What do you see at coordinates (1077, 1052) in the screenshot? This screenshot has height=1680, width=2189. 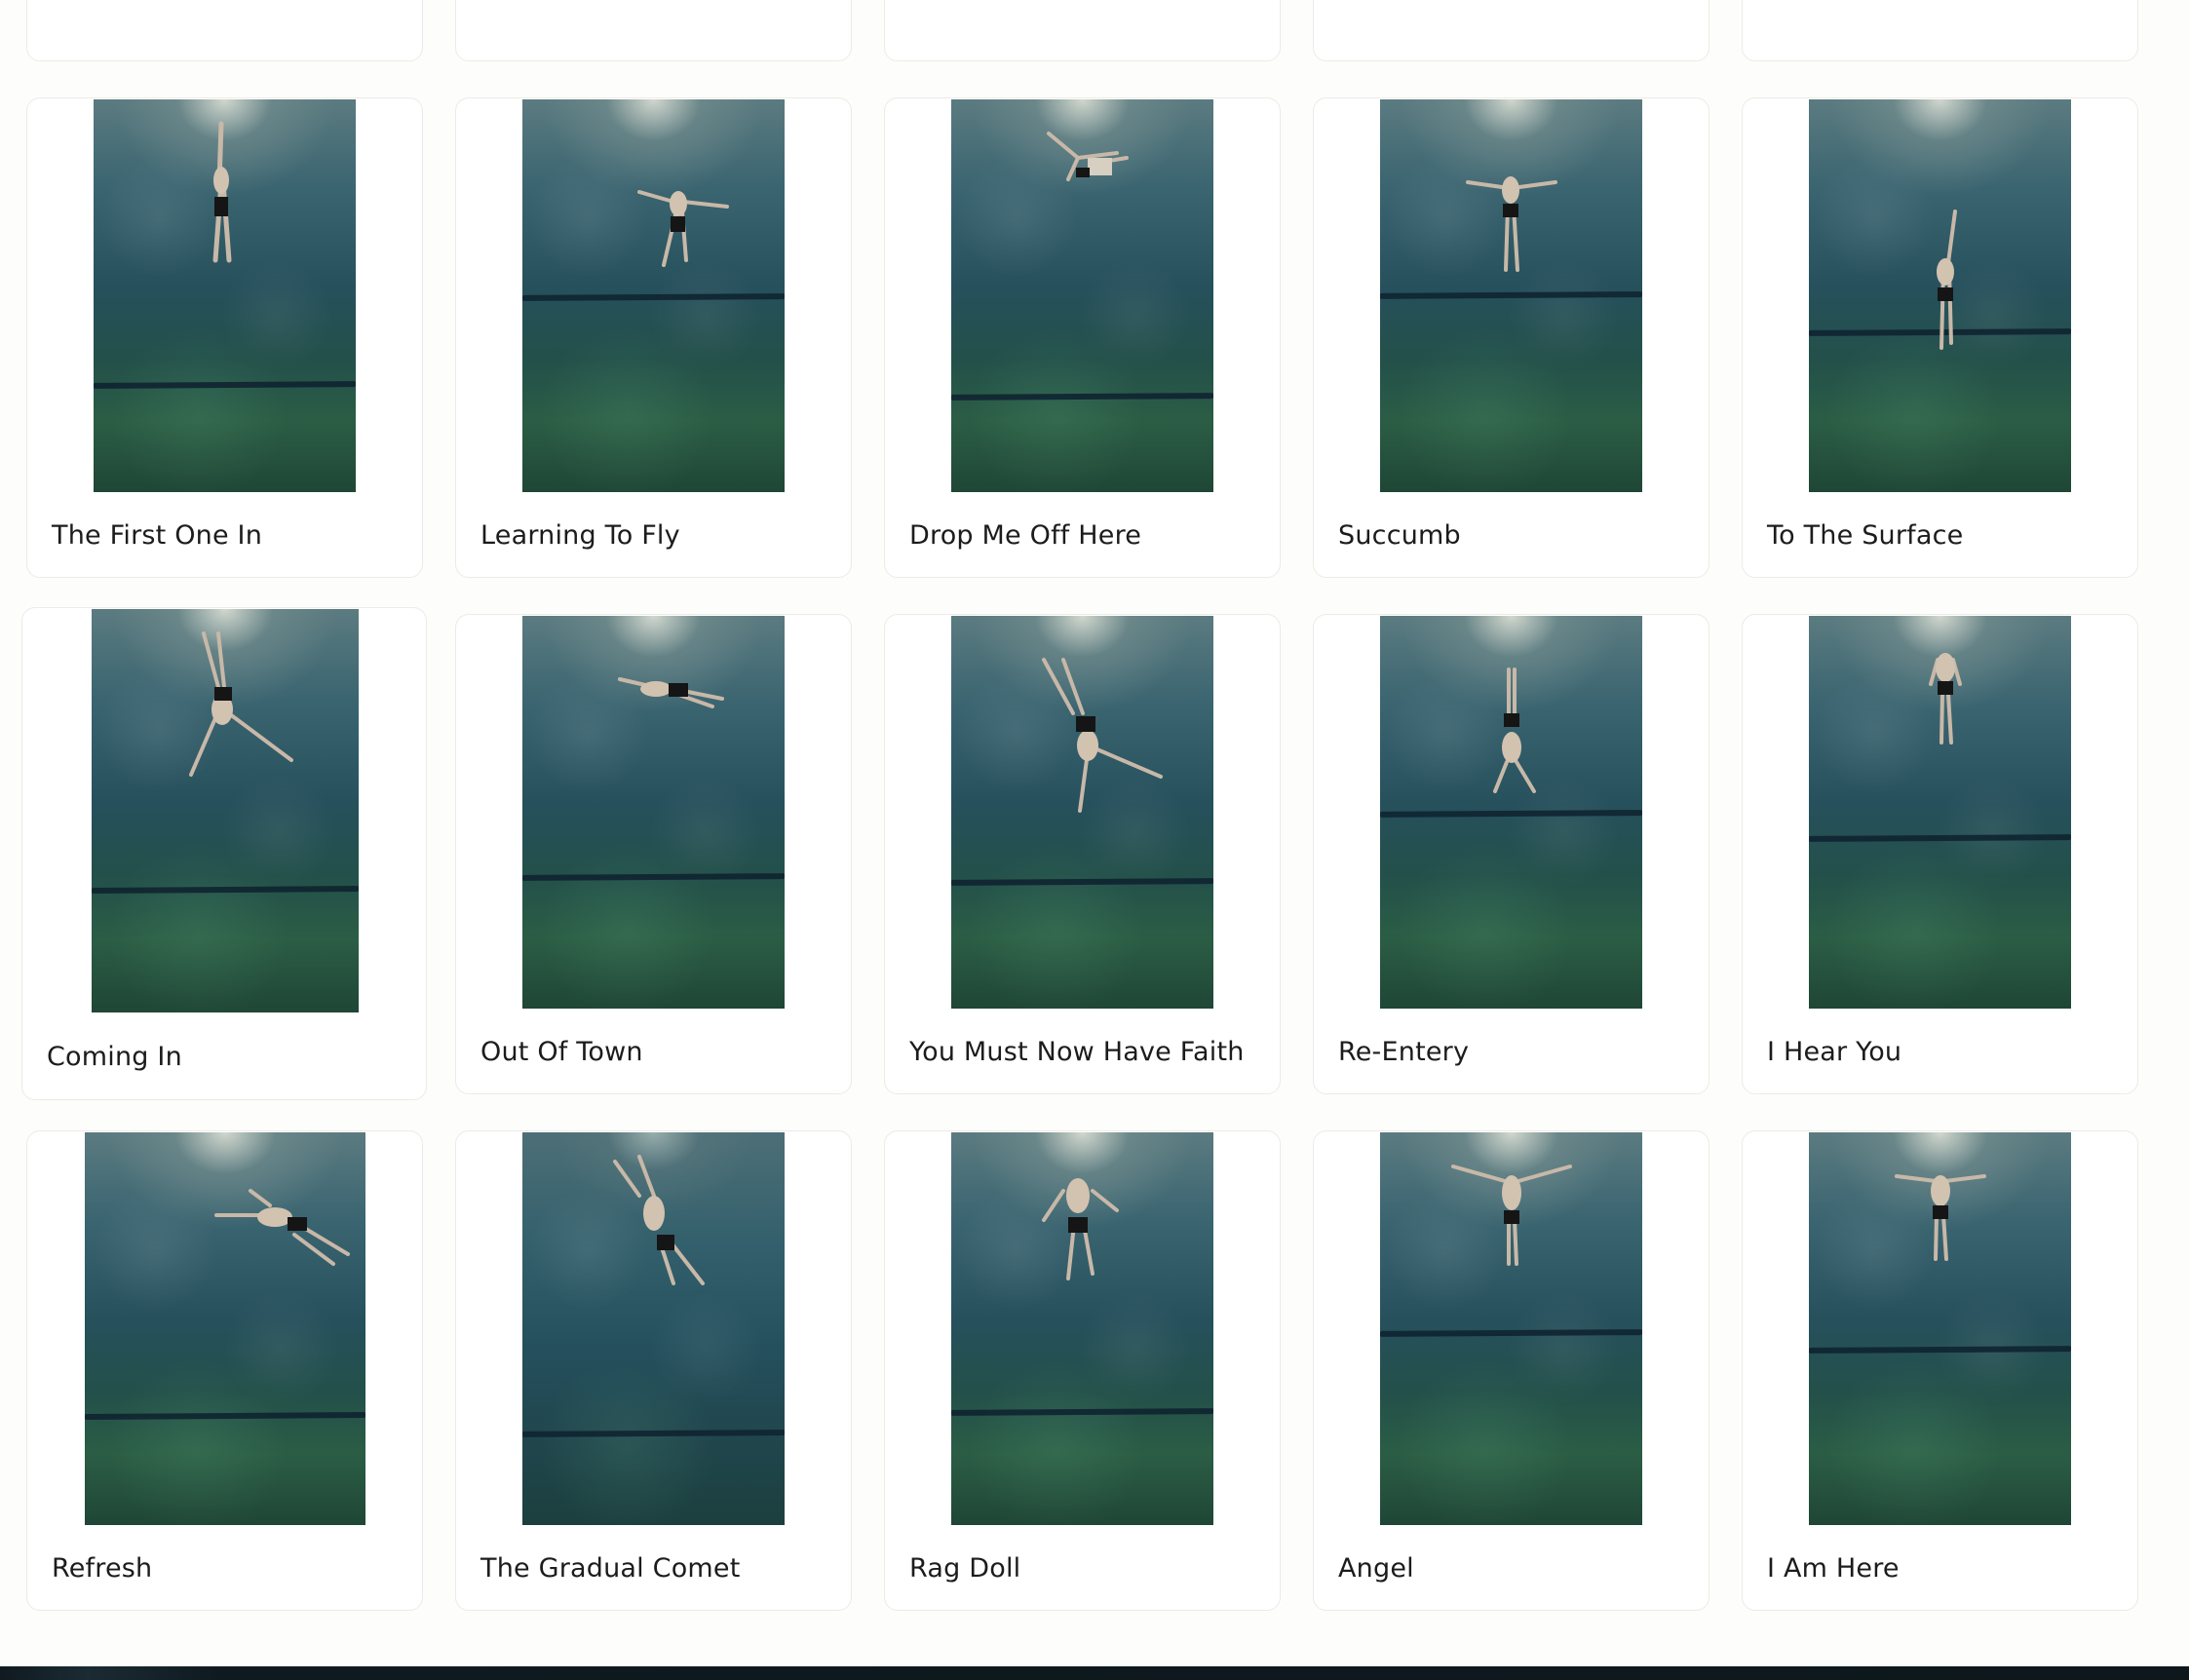 I see `gallery-card-title: You Must Now Have Faith` at bounding box center [1077, 1052].